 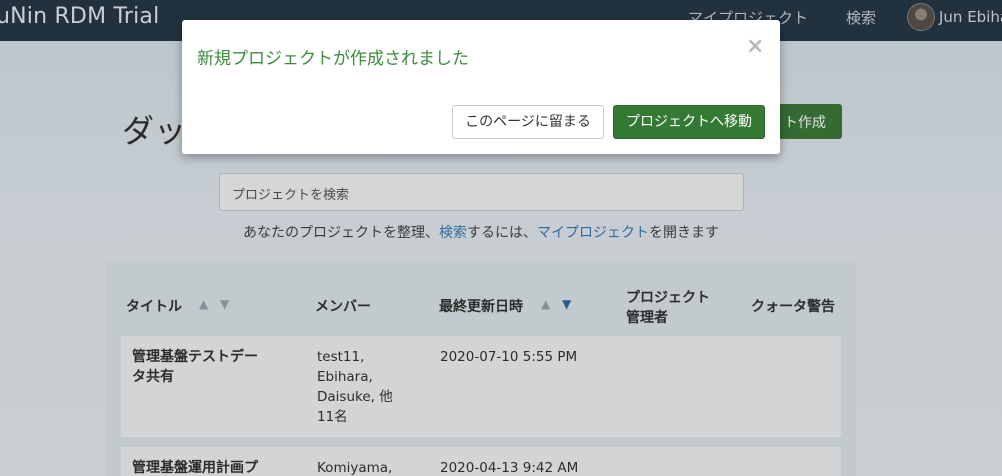 I want to click on dialog-title: 新規プロジェクトが作成されました, so click(x=333, y=59).